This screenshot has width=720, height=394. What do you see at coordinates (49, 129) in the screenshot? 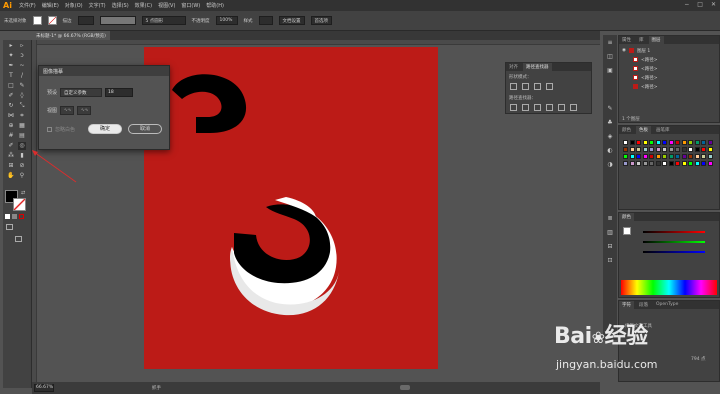
I see `ignore-checkbox` at bounding box center [49, 129].